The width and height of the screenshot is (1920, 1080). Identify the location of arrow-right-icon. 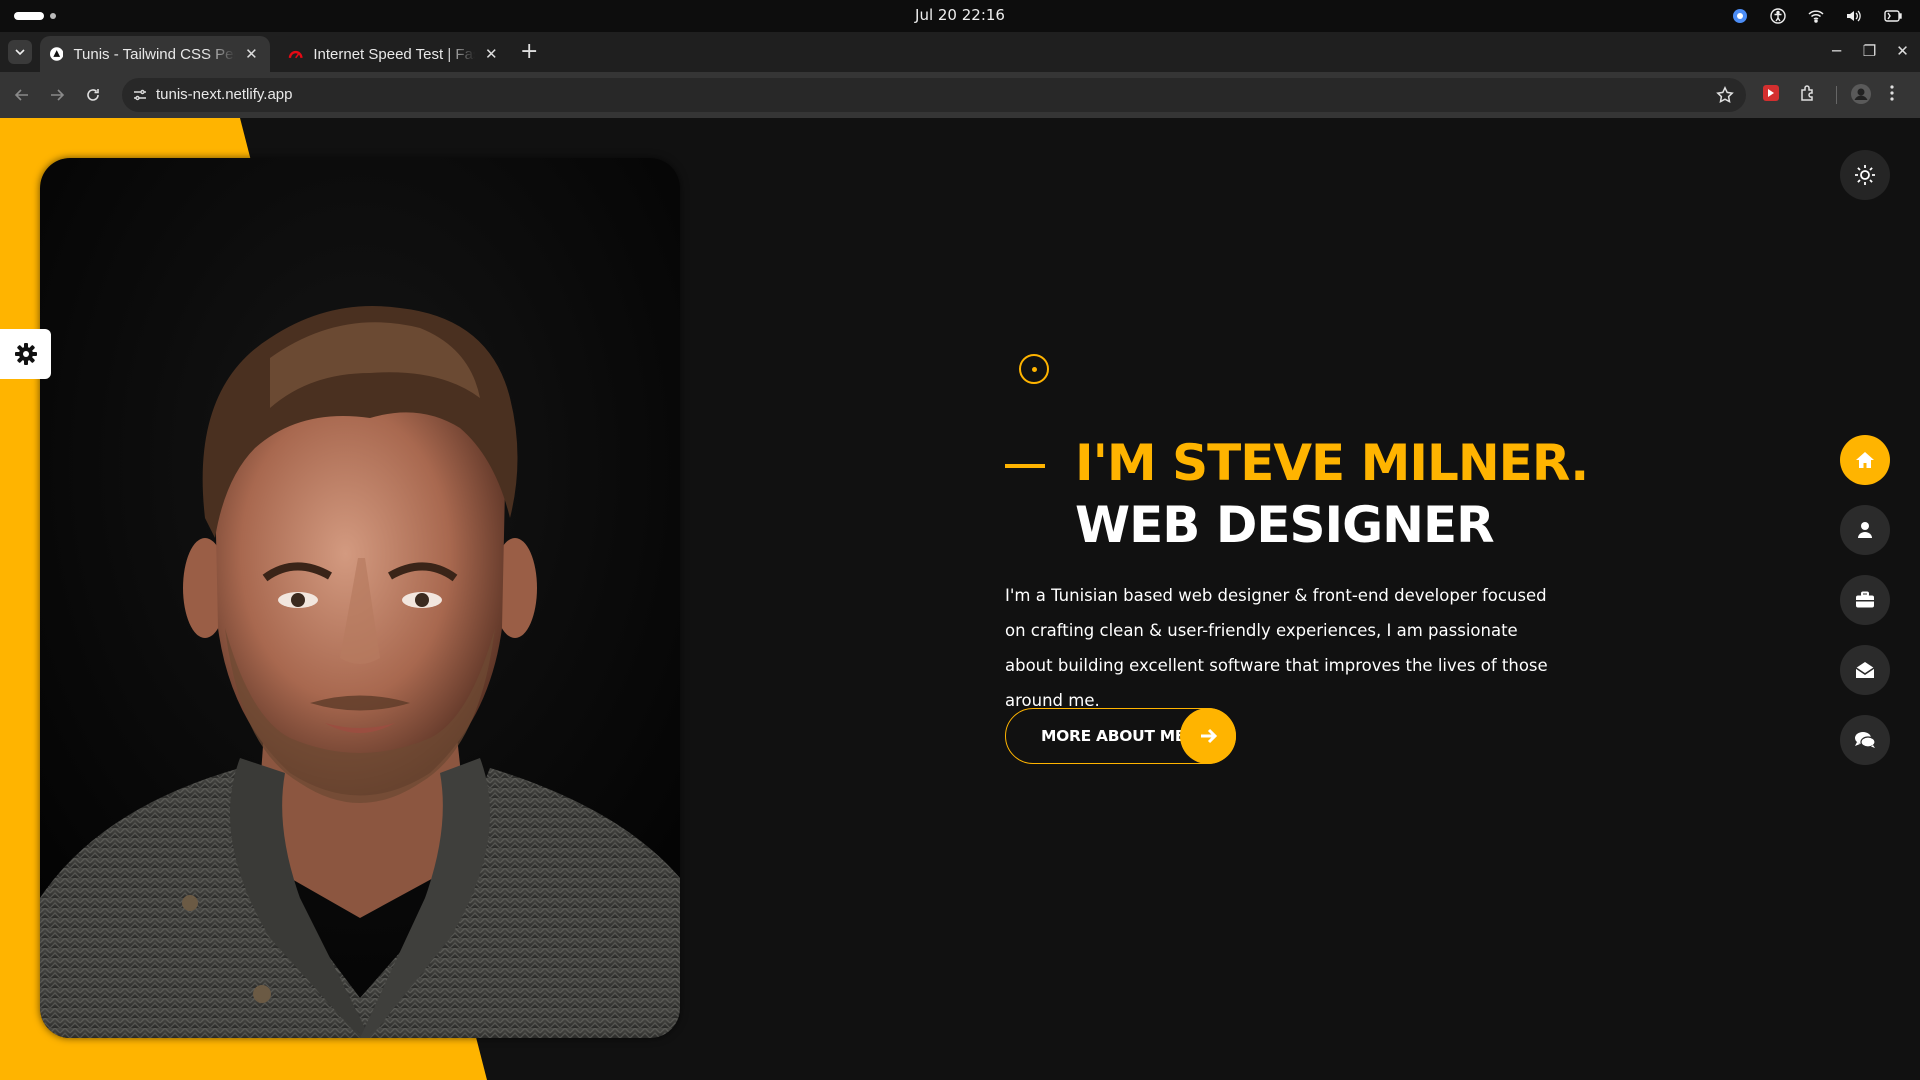
(58, 95).